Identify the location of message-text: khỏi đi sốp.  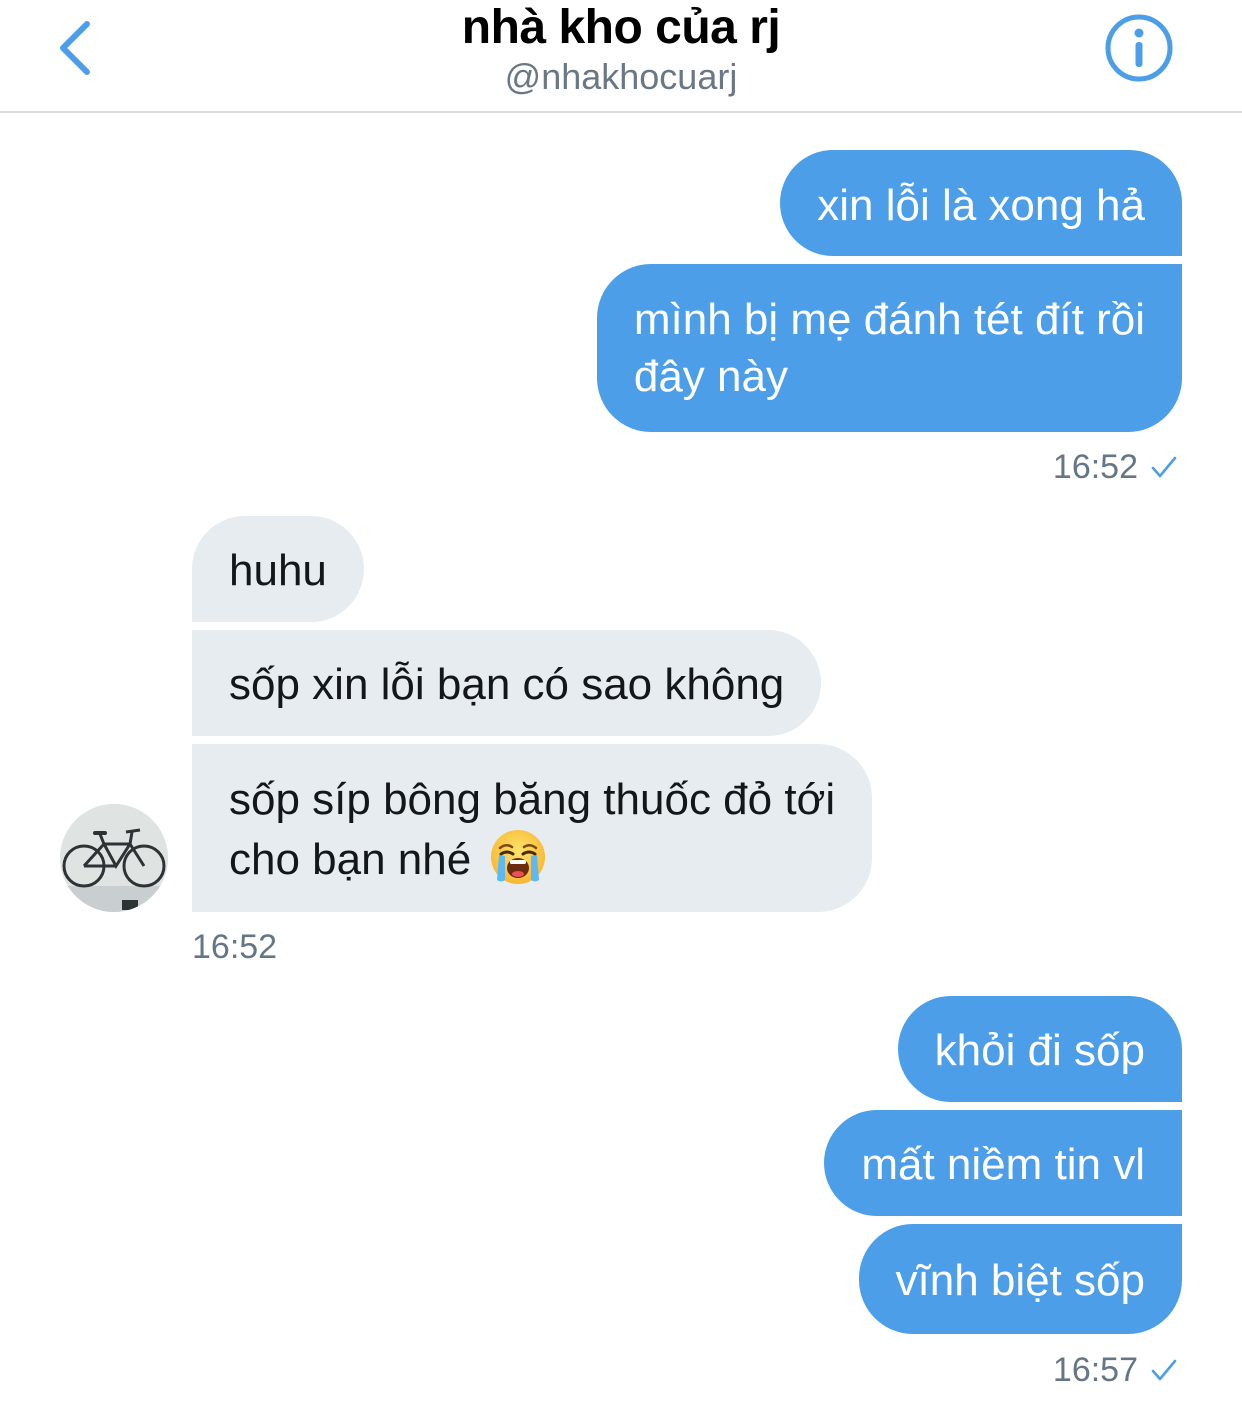
(1039, 1050).